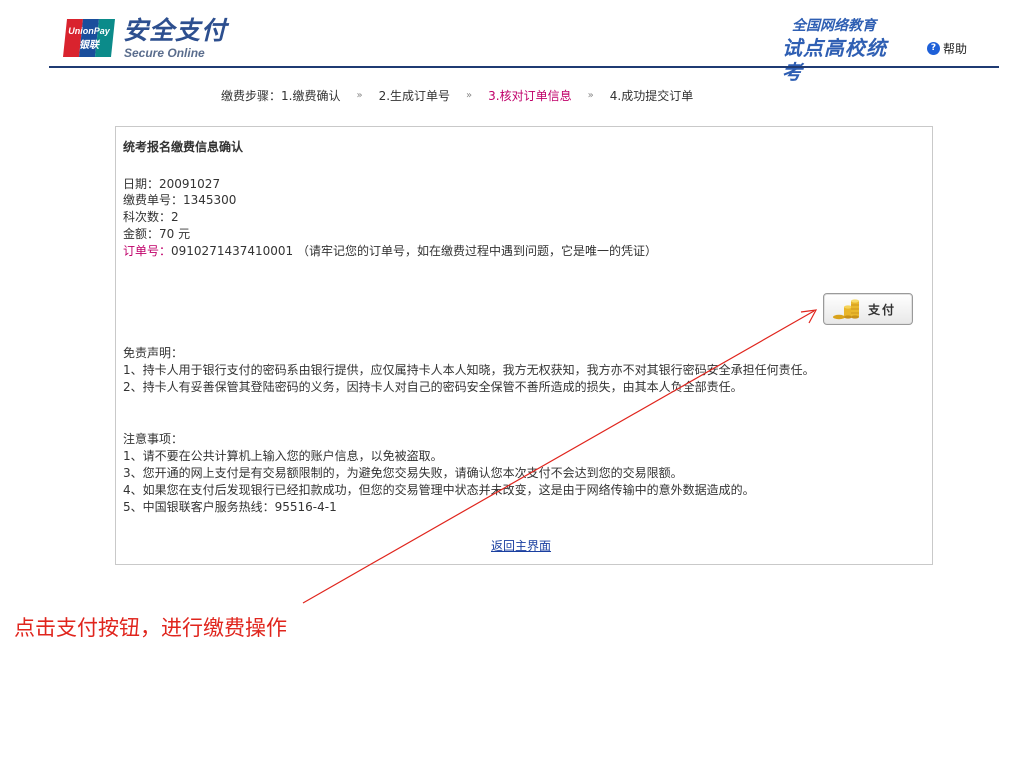 The image size is (1024, 768). Describe the element at coordinates (164, 53) in the screenshot. I see `brand-title-en: Secure Online` at that location.